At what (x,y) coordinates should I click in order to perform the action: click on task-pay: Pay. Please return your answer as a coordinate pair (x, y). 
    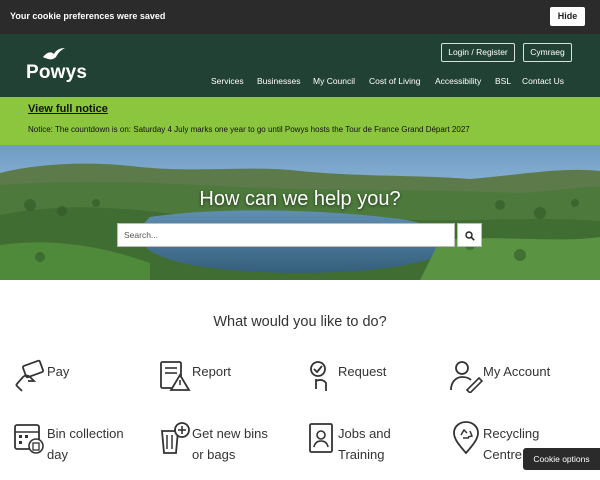
    Looking at the image, I should click on (58, 371).